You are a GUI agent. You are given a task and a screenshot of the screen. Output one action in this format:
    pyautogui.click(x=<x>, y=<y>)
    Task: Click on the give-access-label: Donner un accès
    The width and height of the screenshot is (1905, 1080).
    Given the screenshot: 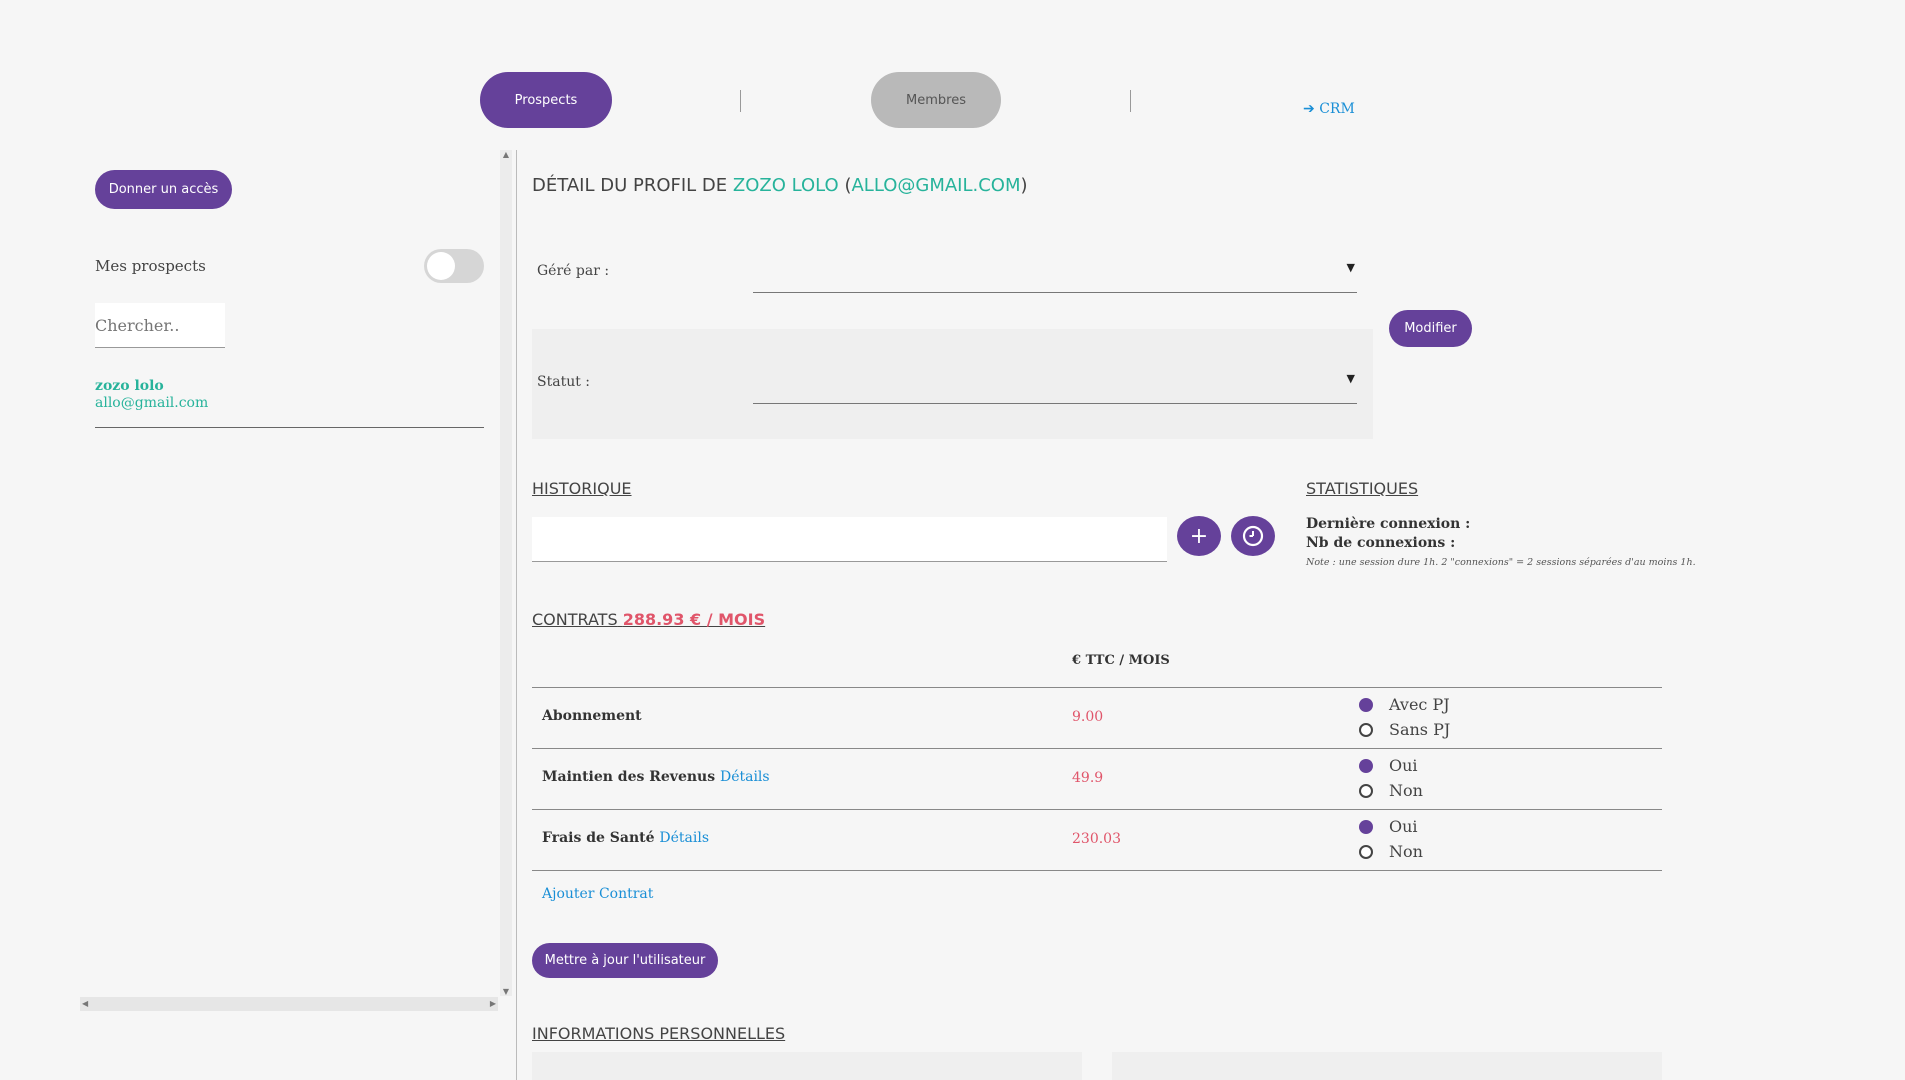 What is the action you would take?
    pyautogui.click(x=163, y=189)
    